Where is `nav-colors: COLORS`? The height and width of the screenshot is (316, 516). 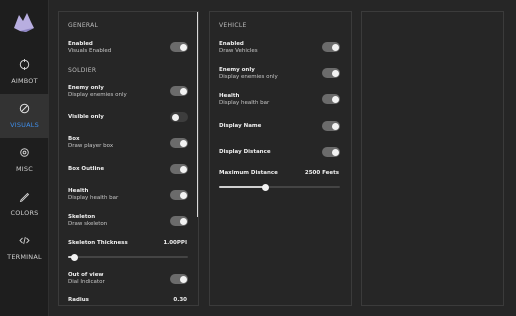
nav-colors: COLORS is located at coordinates (24, 204).